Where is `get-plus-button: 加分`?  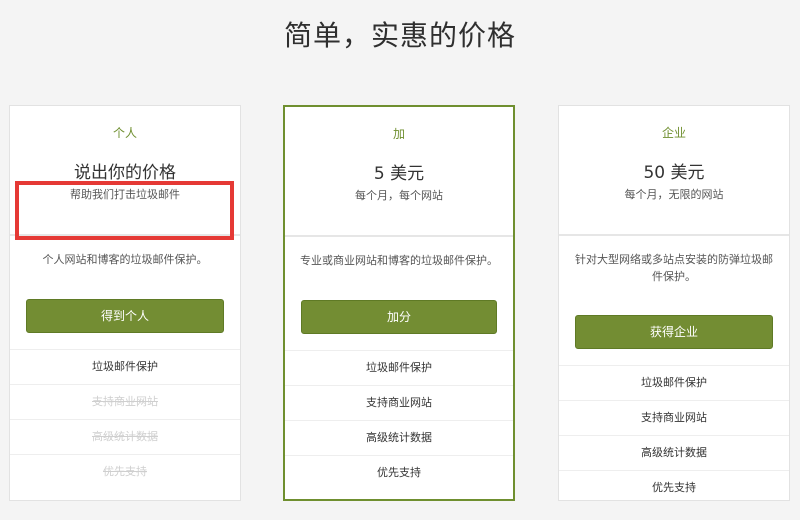 get-plus-button: 加分 is located at coordinates (399, 317).